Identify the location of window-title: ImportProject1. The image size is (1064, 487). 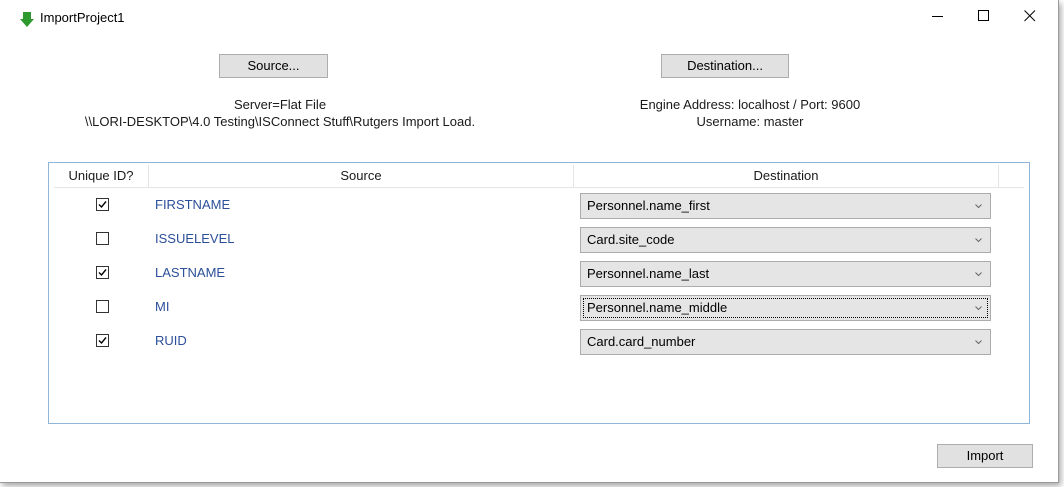
(82, 17).